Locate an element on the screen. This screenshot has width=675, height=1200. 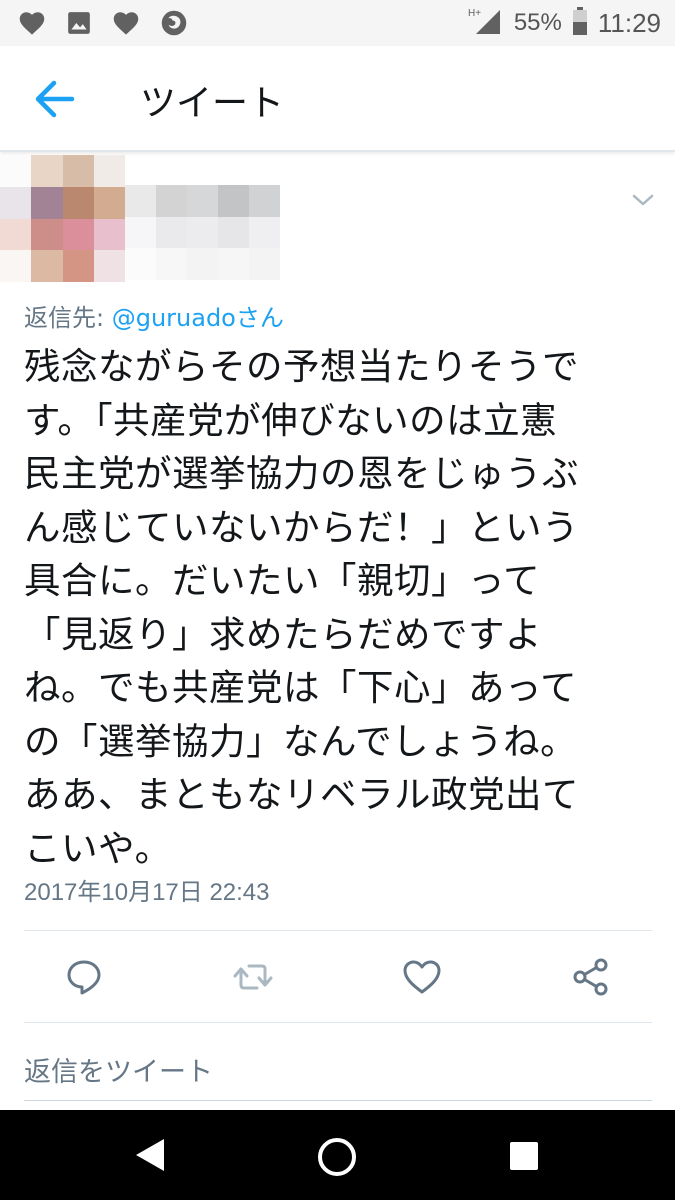
reply-to-handle: @guruadoさん is located at coordinates (198, 318).